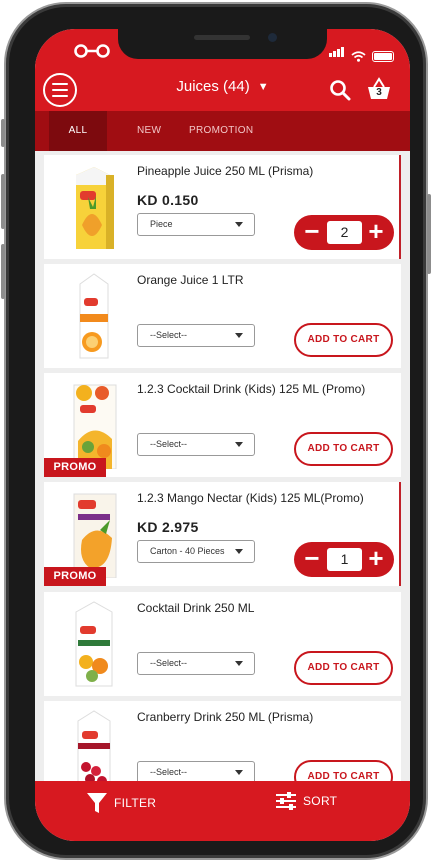  Describe the element at coordinates (3, 271) in the screenshot. I see `volume-down-button` at that location.